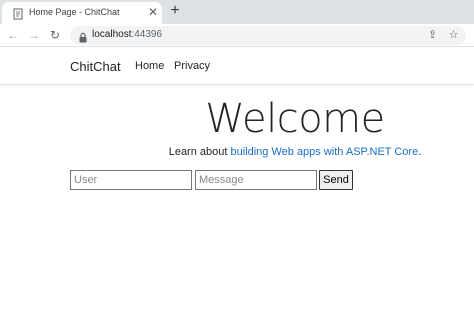 The width and height of the screenshot is (474, 324). What do you see at coordinates (175, 11) in the screenshot?
I see `new-tab-icon: +` at bounding box center [175, 11].